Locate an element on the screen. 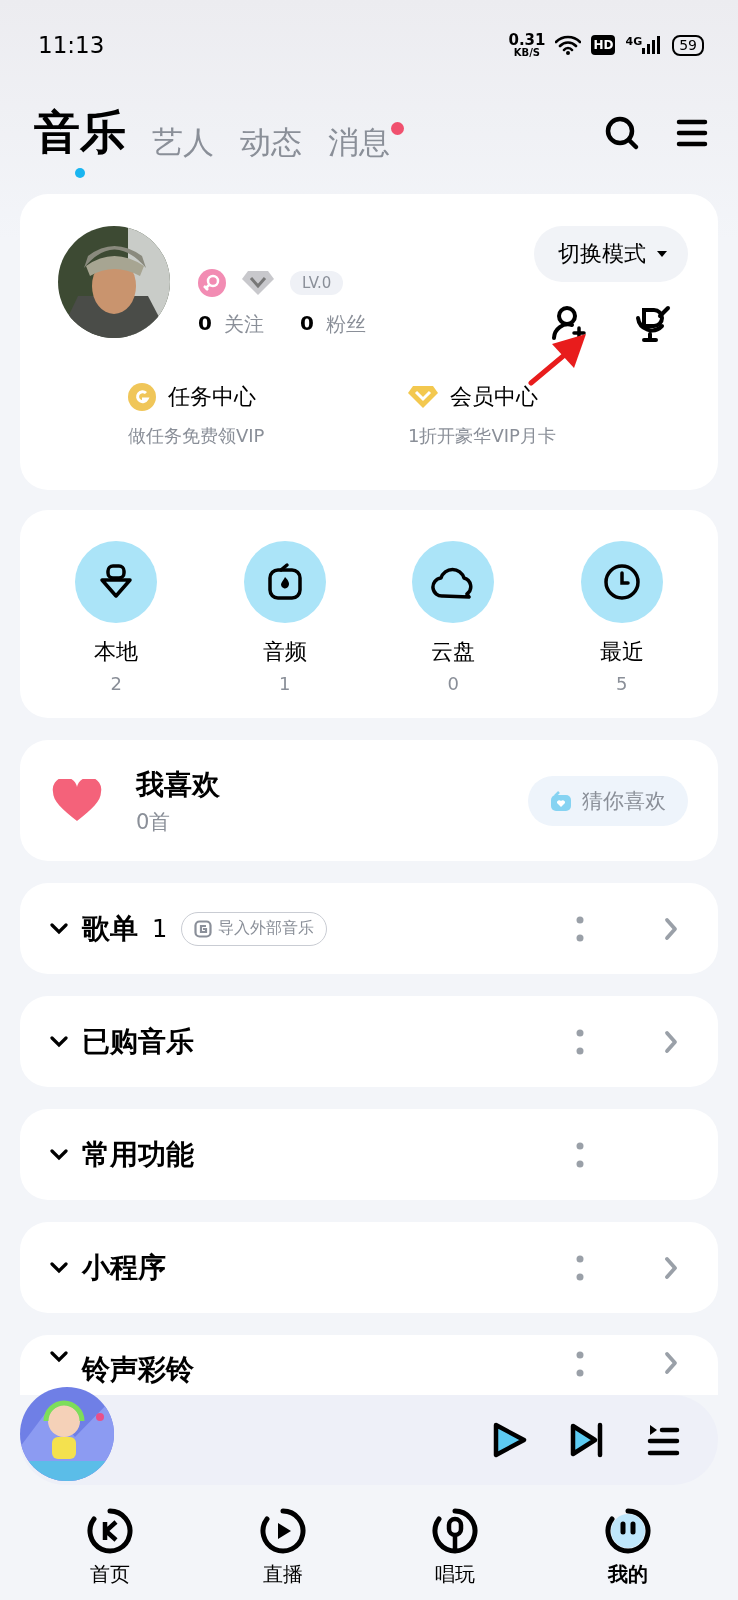 The height and width of the screenshot is (1600, 738). wifi-icon is located at coordinates (568, 45).